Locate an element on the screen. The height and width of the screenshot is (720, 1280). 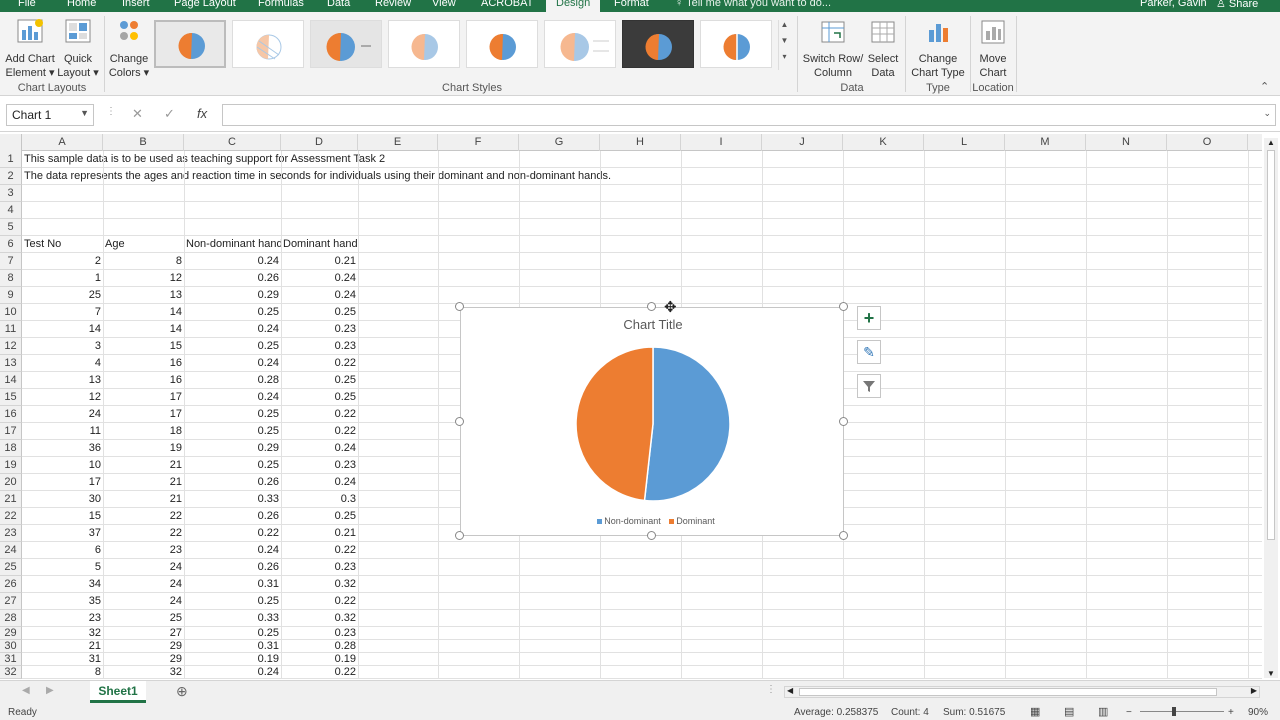
col-header-d: D is located at coordinates (319, 142).